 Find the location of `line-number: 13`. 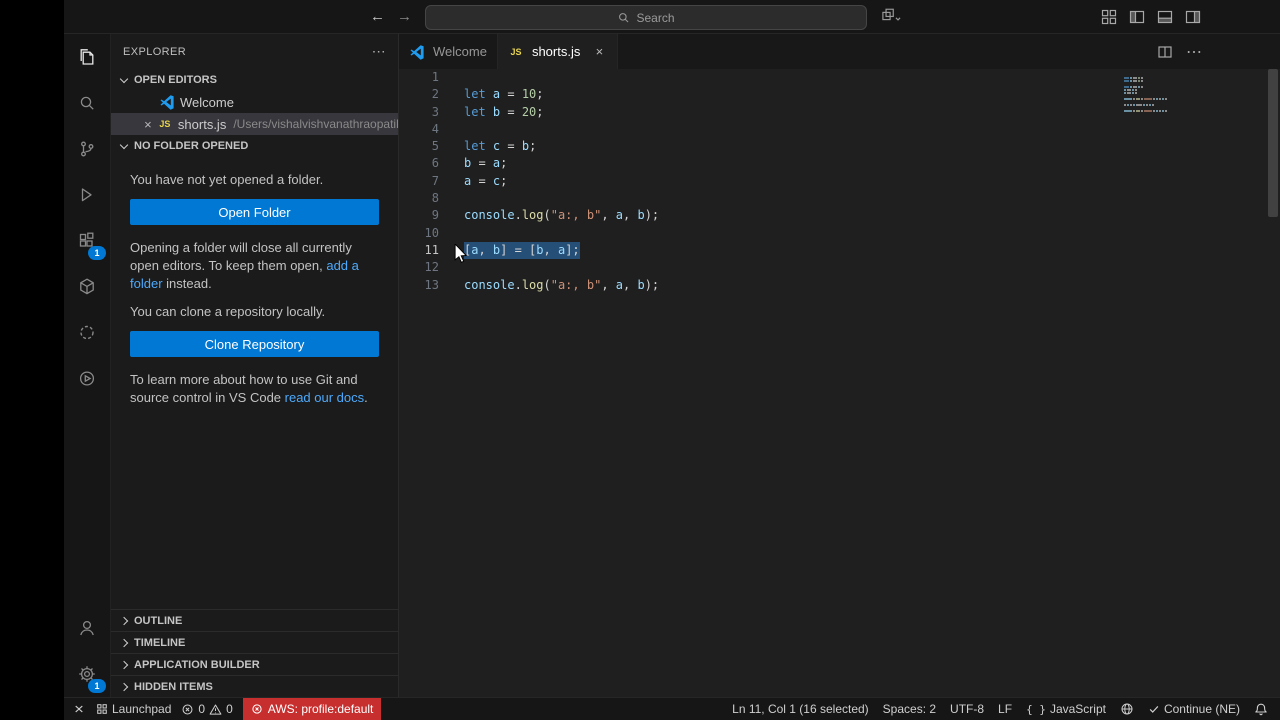

line-number: 13 is located at coordinates (419, 285).